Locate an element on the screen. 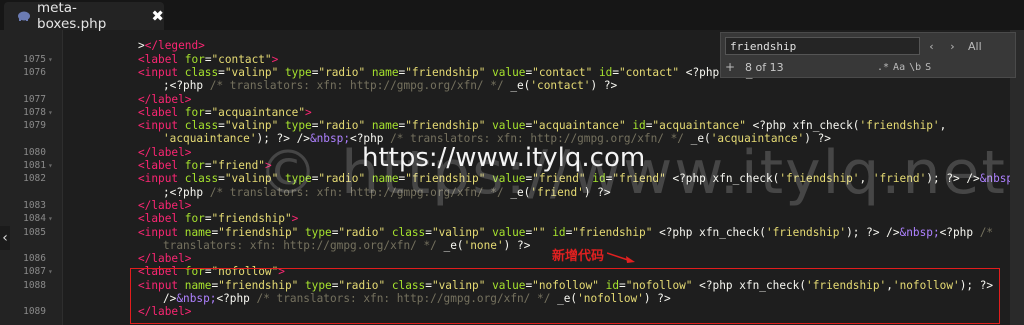 The width and height of the screenshot is (1024, 325). left-arrow-icon: ‹ is located at coordinates (5, 238).